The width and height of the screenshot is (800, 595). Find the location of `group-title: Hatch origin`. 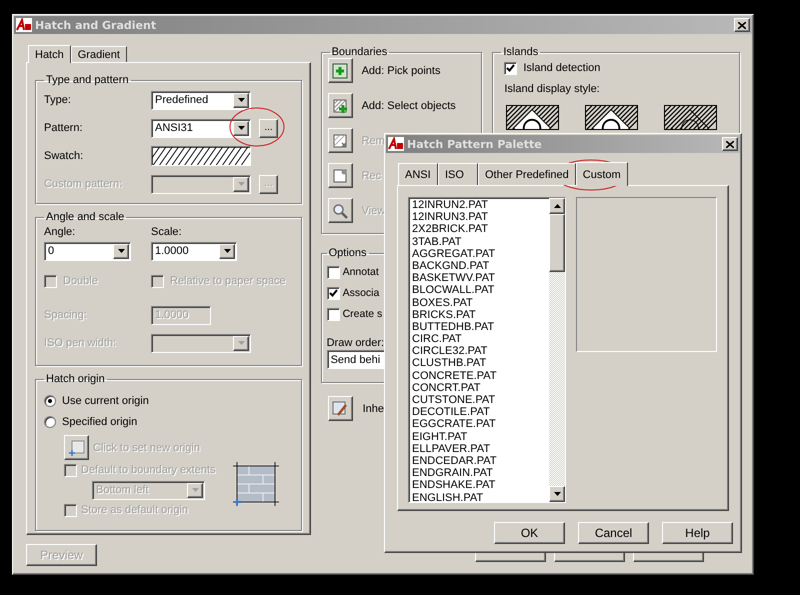

group-title: Hatch origin is located at coordinates (75, 379).